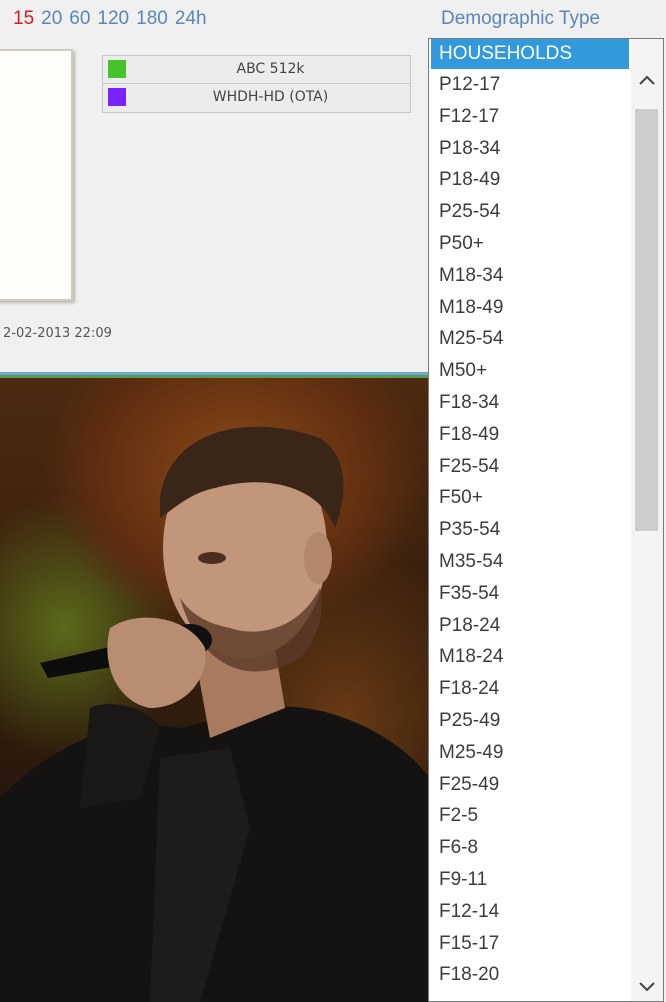  I want to click on time-interval-60: 60, so click(79, 18).